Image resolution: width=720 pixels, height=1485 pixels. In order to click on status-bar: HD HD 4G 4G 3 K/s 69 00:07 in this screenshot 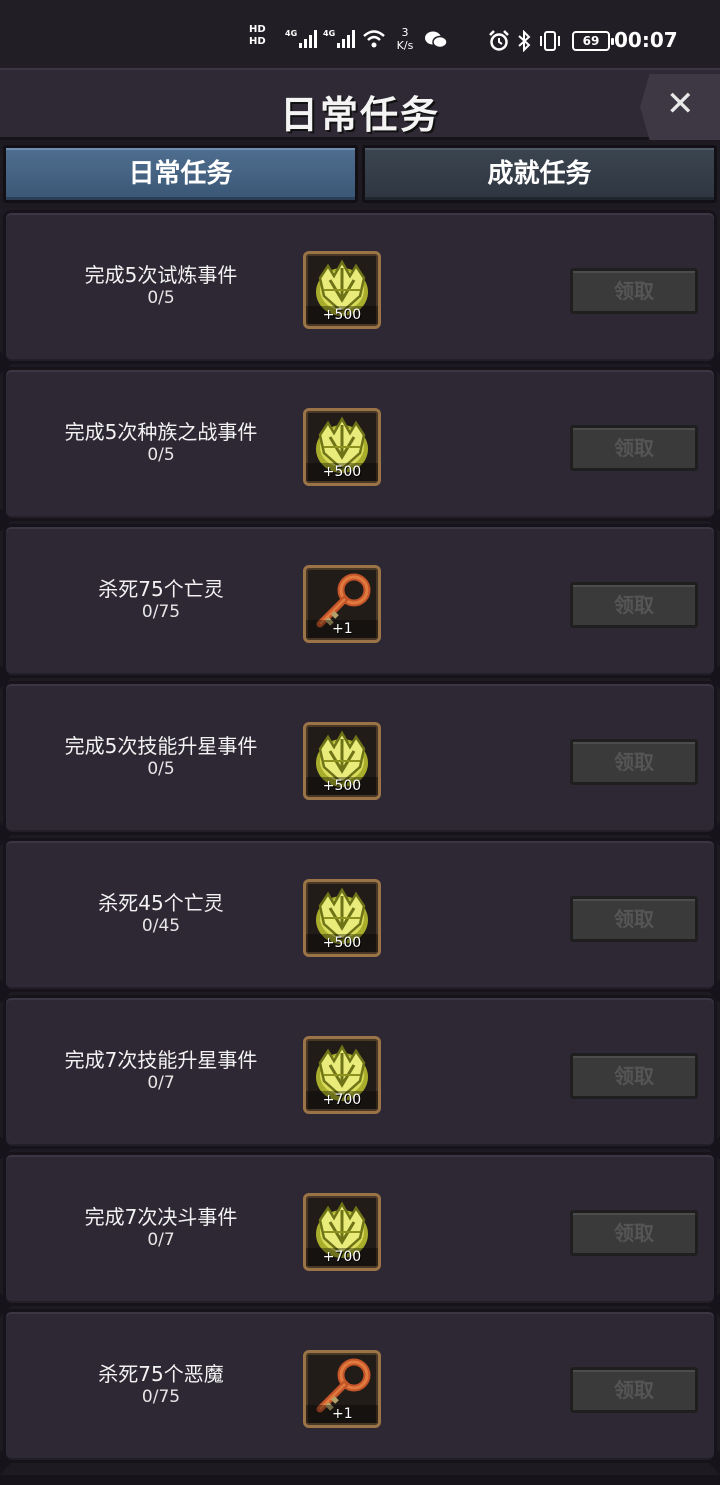, I will do `click(360, 34)`.